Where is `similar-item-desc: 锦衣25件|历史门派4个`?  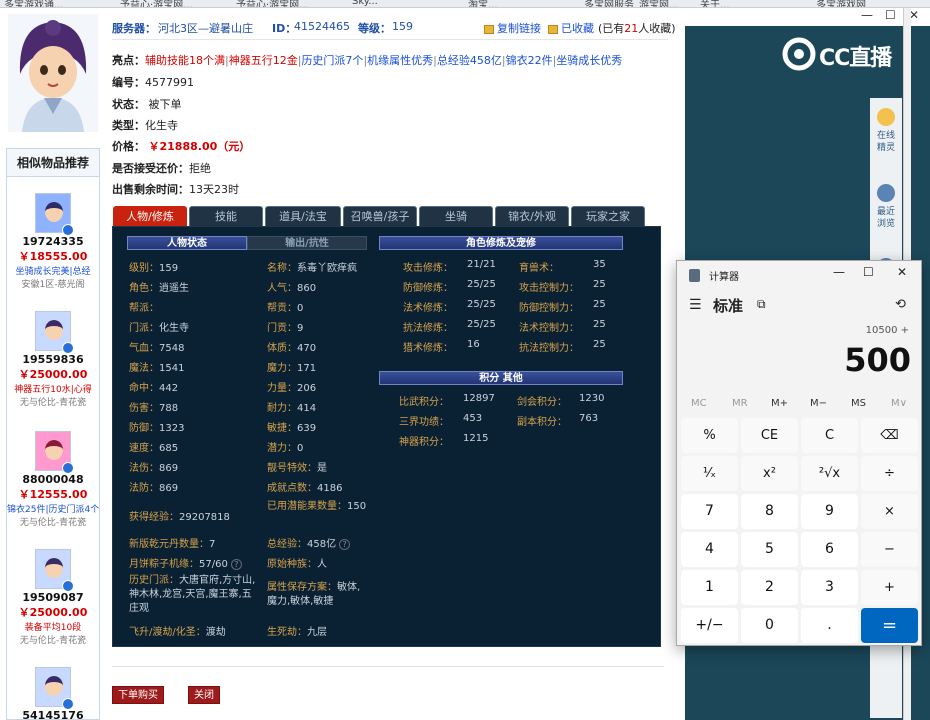
similar-item-desc: 锦衣25件|历史门派4个 is located at coordinates (53, 508).